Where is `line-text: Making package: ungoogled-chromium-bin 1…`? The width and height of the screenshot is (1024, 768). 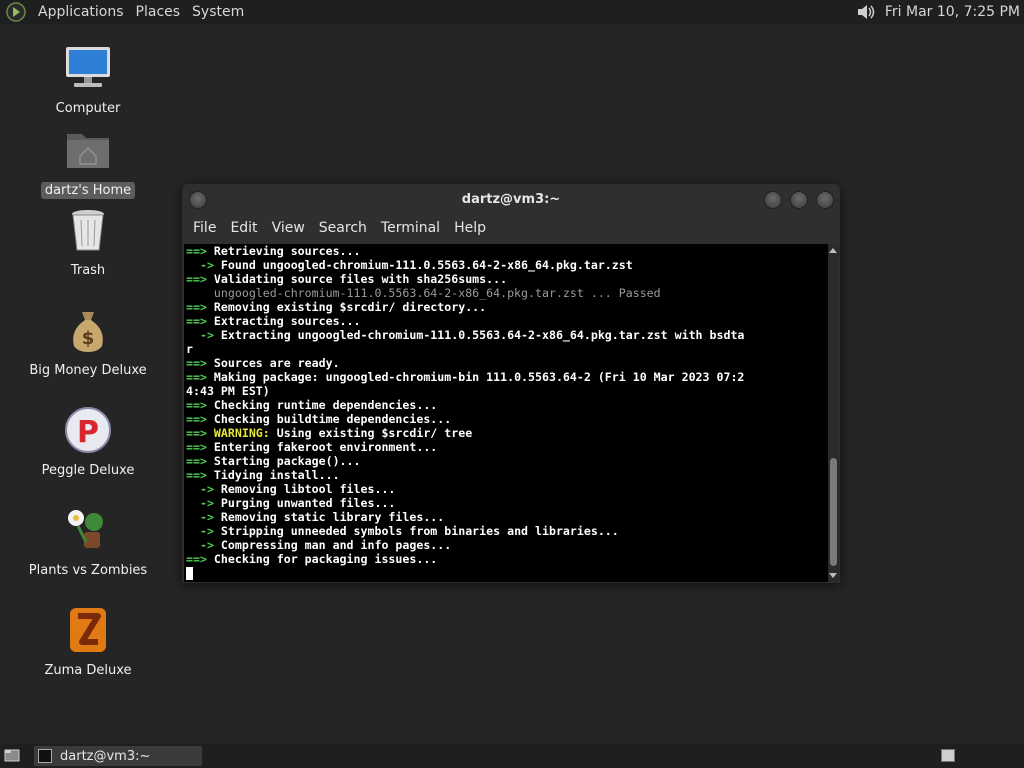
line-text: Making package: ungoogled-chromium-bin 1… is located at coordinates (479, 377).